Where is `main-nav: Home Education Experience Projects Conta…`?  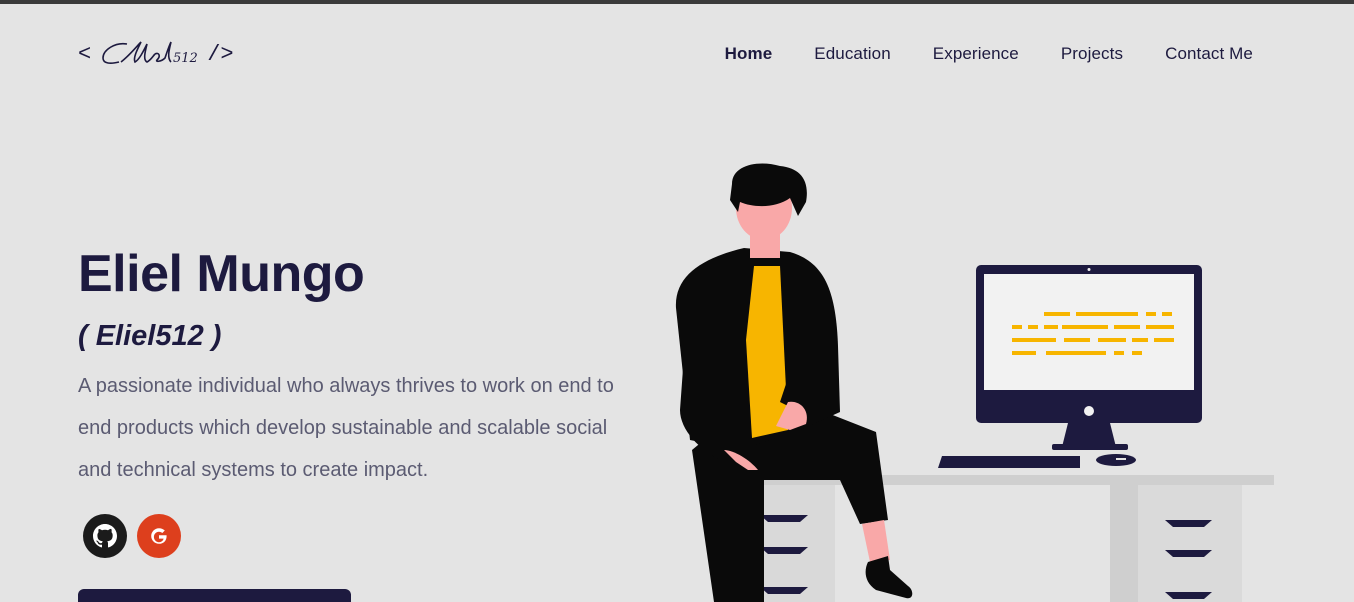
main-nav: Home Education Experience Projects Conta… is located at coordinates (989, 54).